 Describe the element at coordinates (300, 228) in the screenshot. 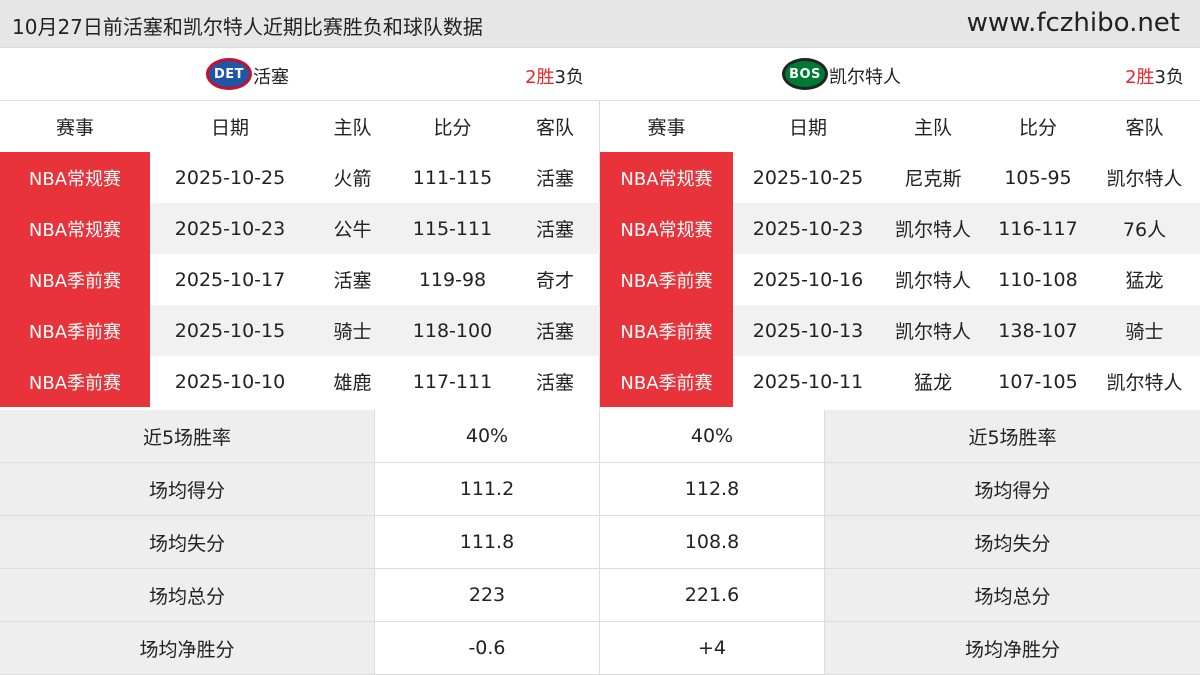

I see `table-row: NBA常规赛 2025-10-23 公牛 115-111 活塞` at that location.